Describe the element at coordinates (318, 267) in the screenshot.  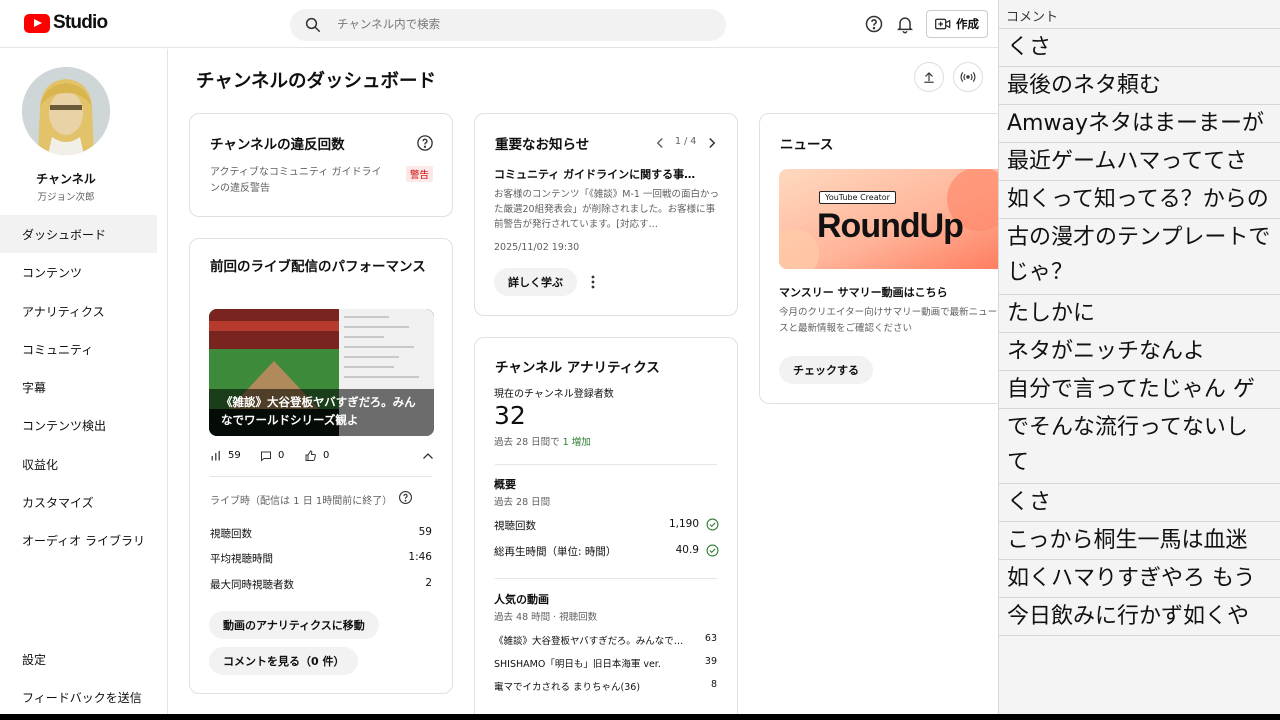
I see `live-title: 前回のライブ配信のパフォーマンス` at that location.